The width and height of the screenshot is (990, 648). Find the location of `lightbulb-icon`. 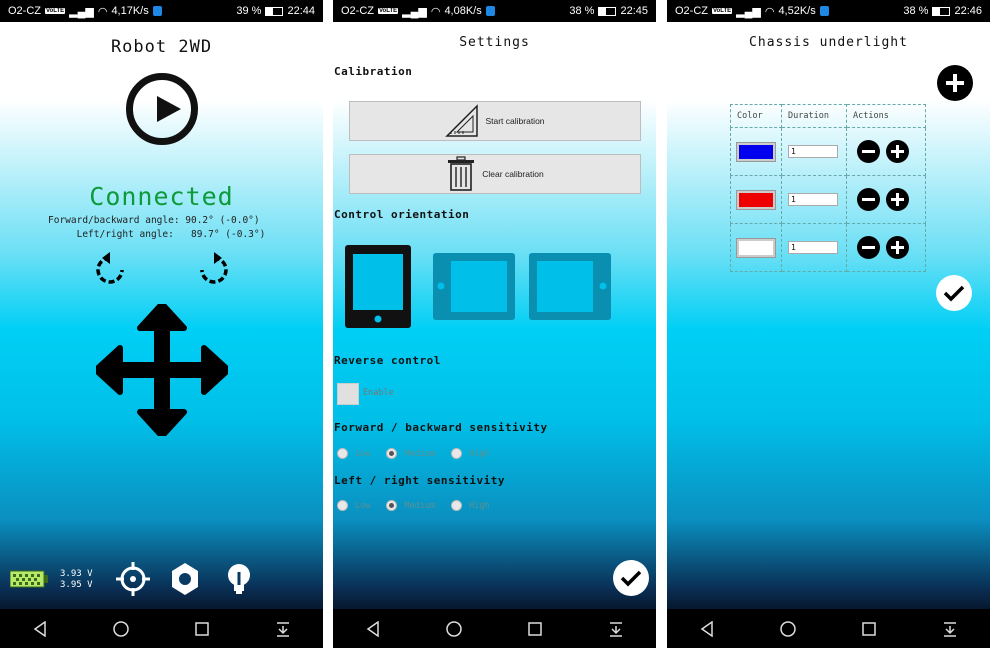

lightbulb-icon is located at coordinates (239, 579).